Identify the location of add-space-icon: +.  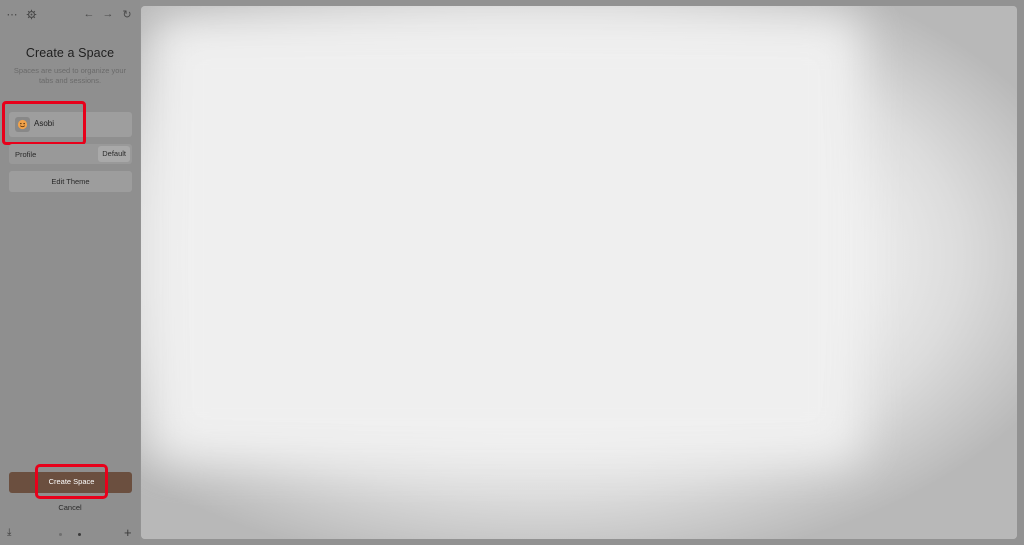
(128, 532).